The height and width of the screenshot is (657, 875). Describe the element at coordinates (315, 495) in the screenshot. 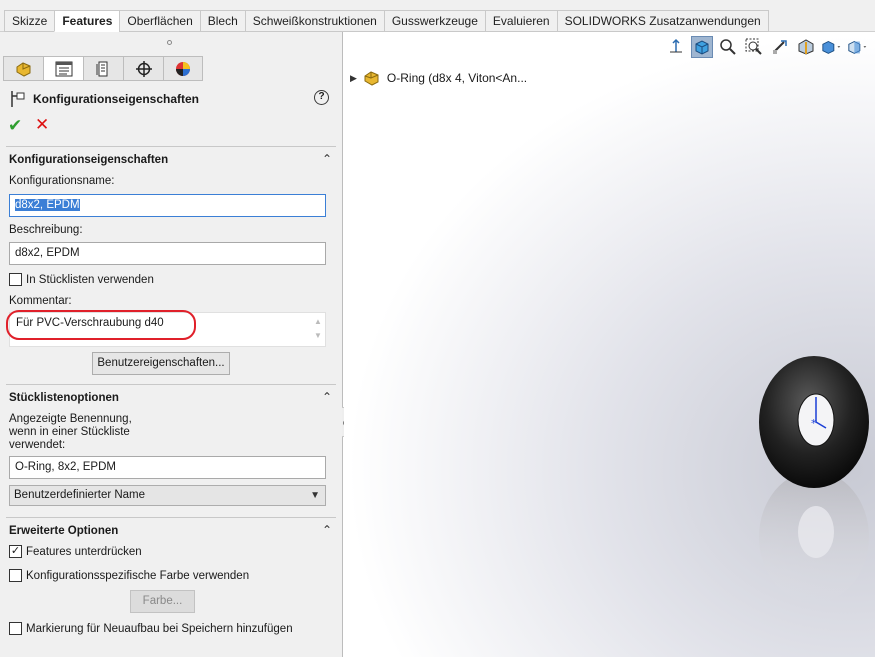

I see `chevron-down-icon: ▼` at that location.